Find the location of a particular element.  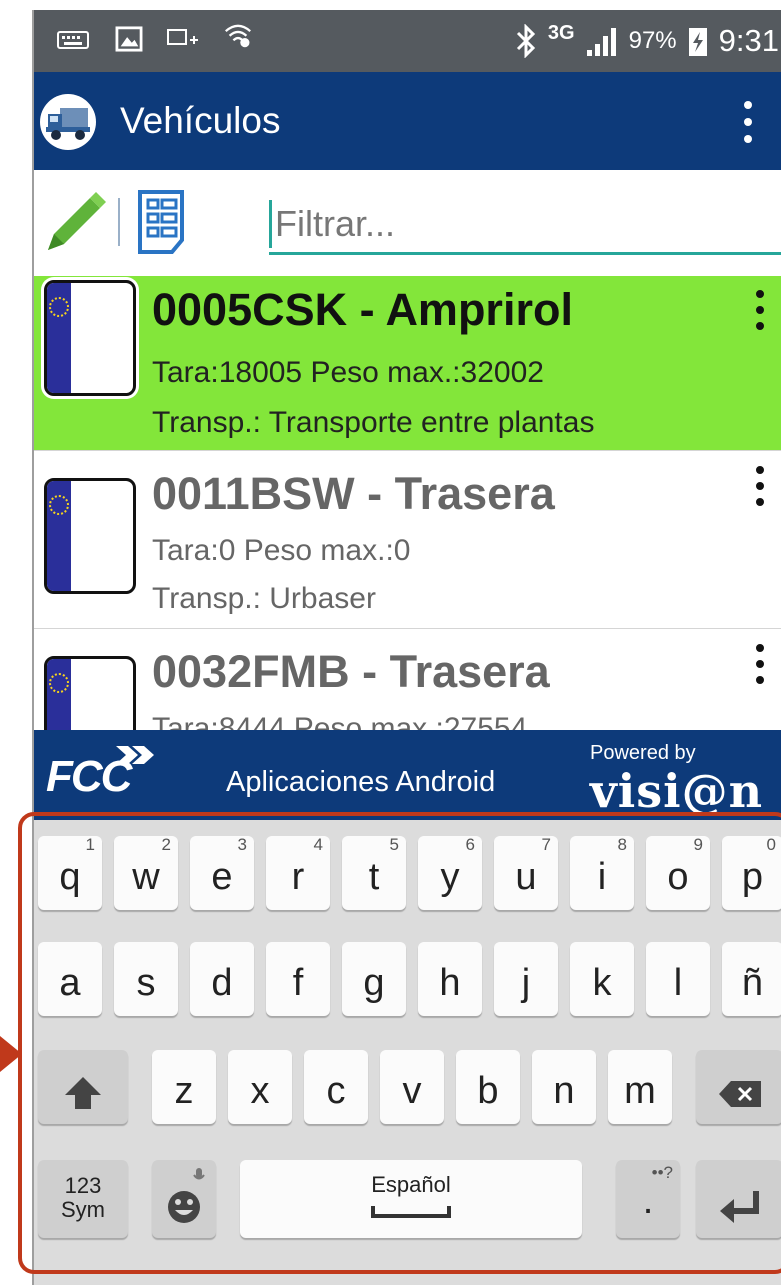

powered-by-label: Powered by is located at coordinates (643, 753).